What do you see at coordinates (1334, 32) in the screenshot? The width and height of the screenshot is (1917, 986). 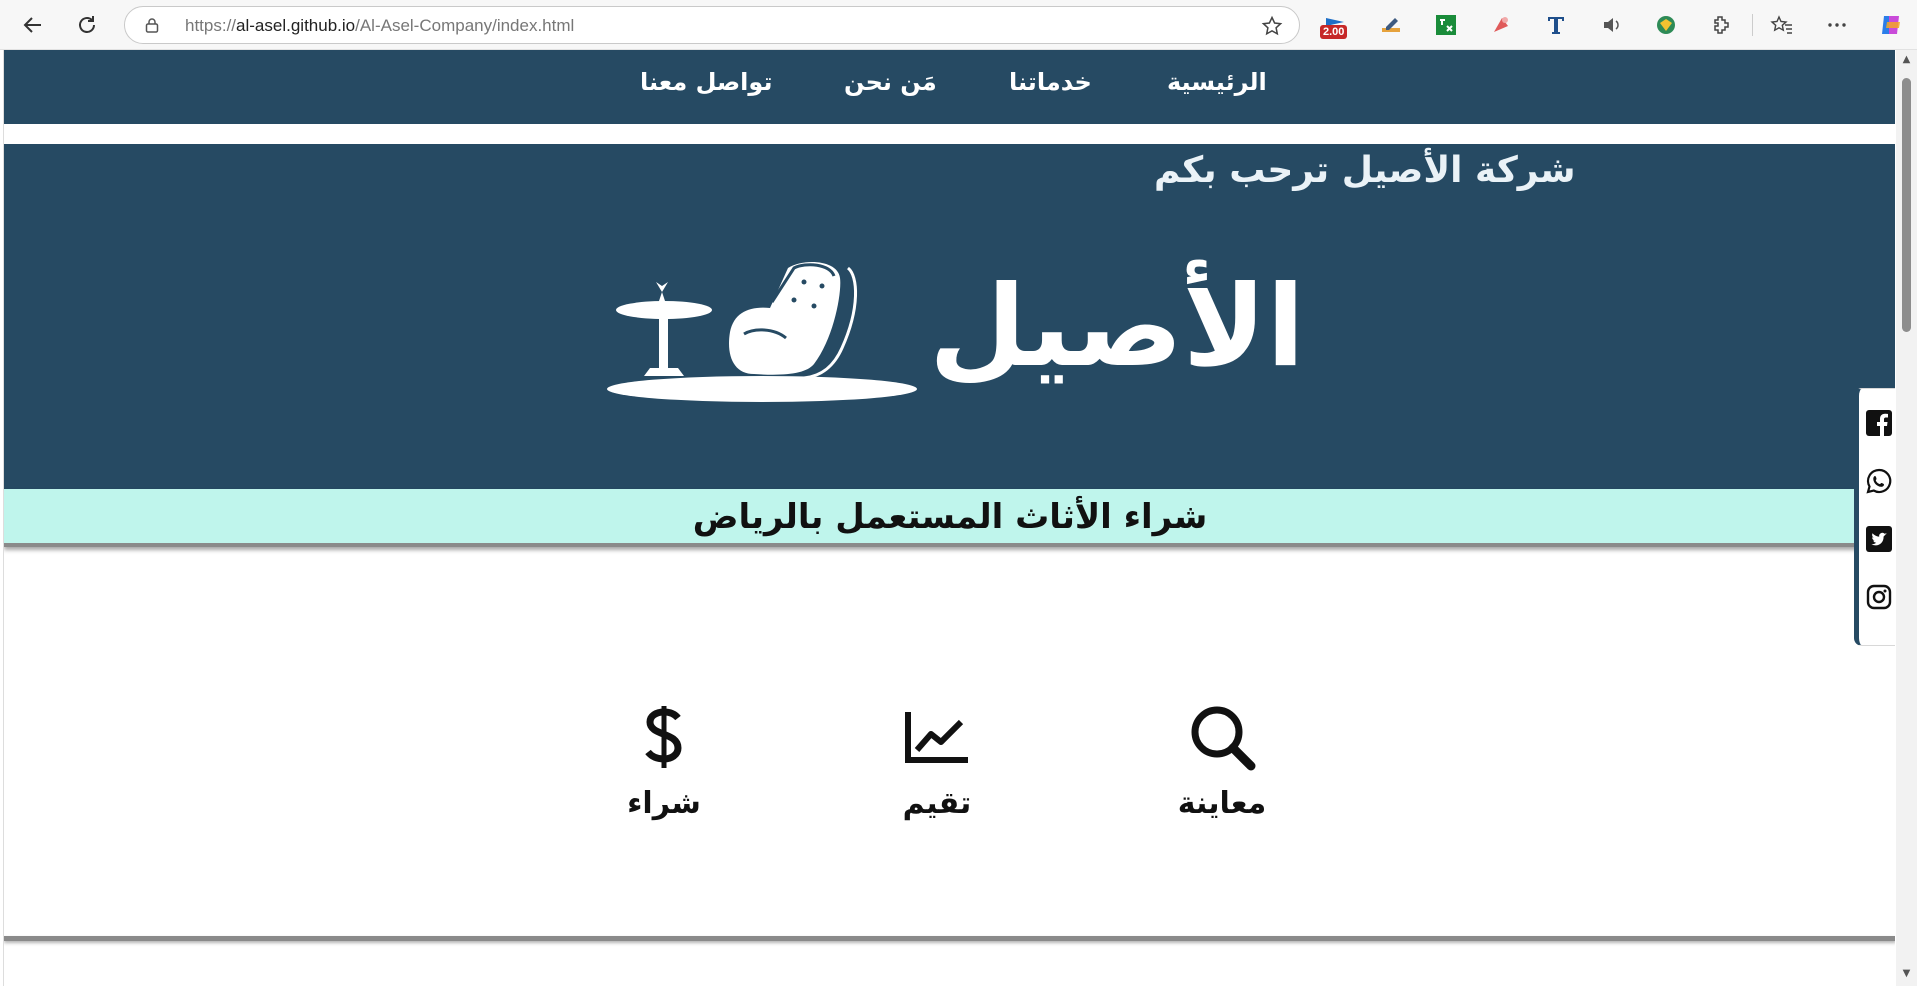 I see `extension-badge: 2.00` at bounding box center [1334, 32].